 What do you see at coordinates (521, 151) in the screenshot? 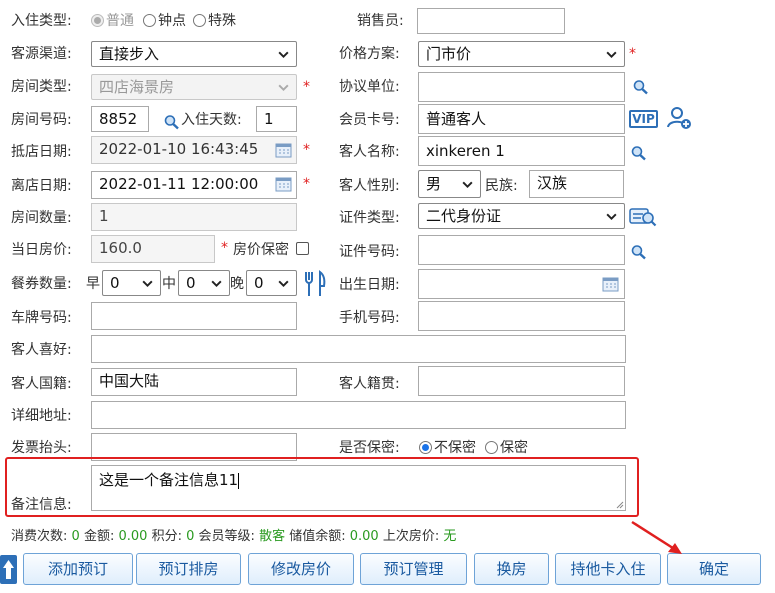
I see `guest-name-input: xinkeren 1` at bounding box center [521, 151].